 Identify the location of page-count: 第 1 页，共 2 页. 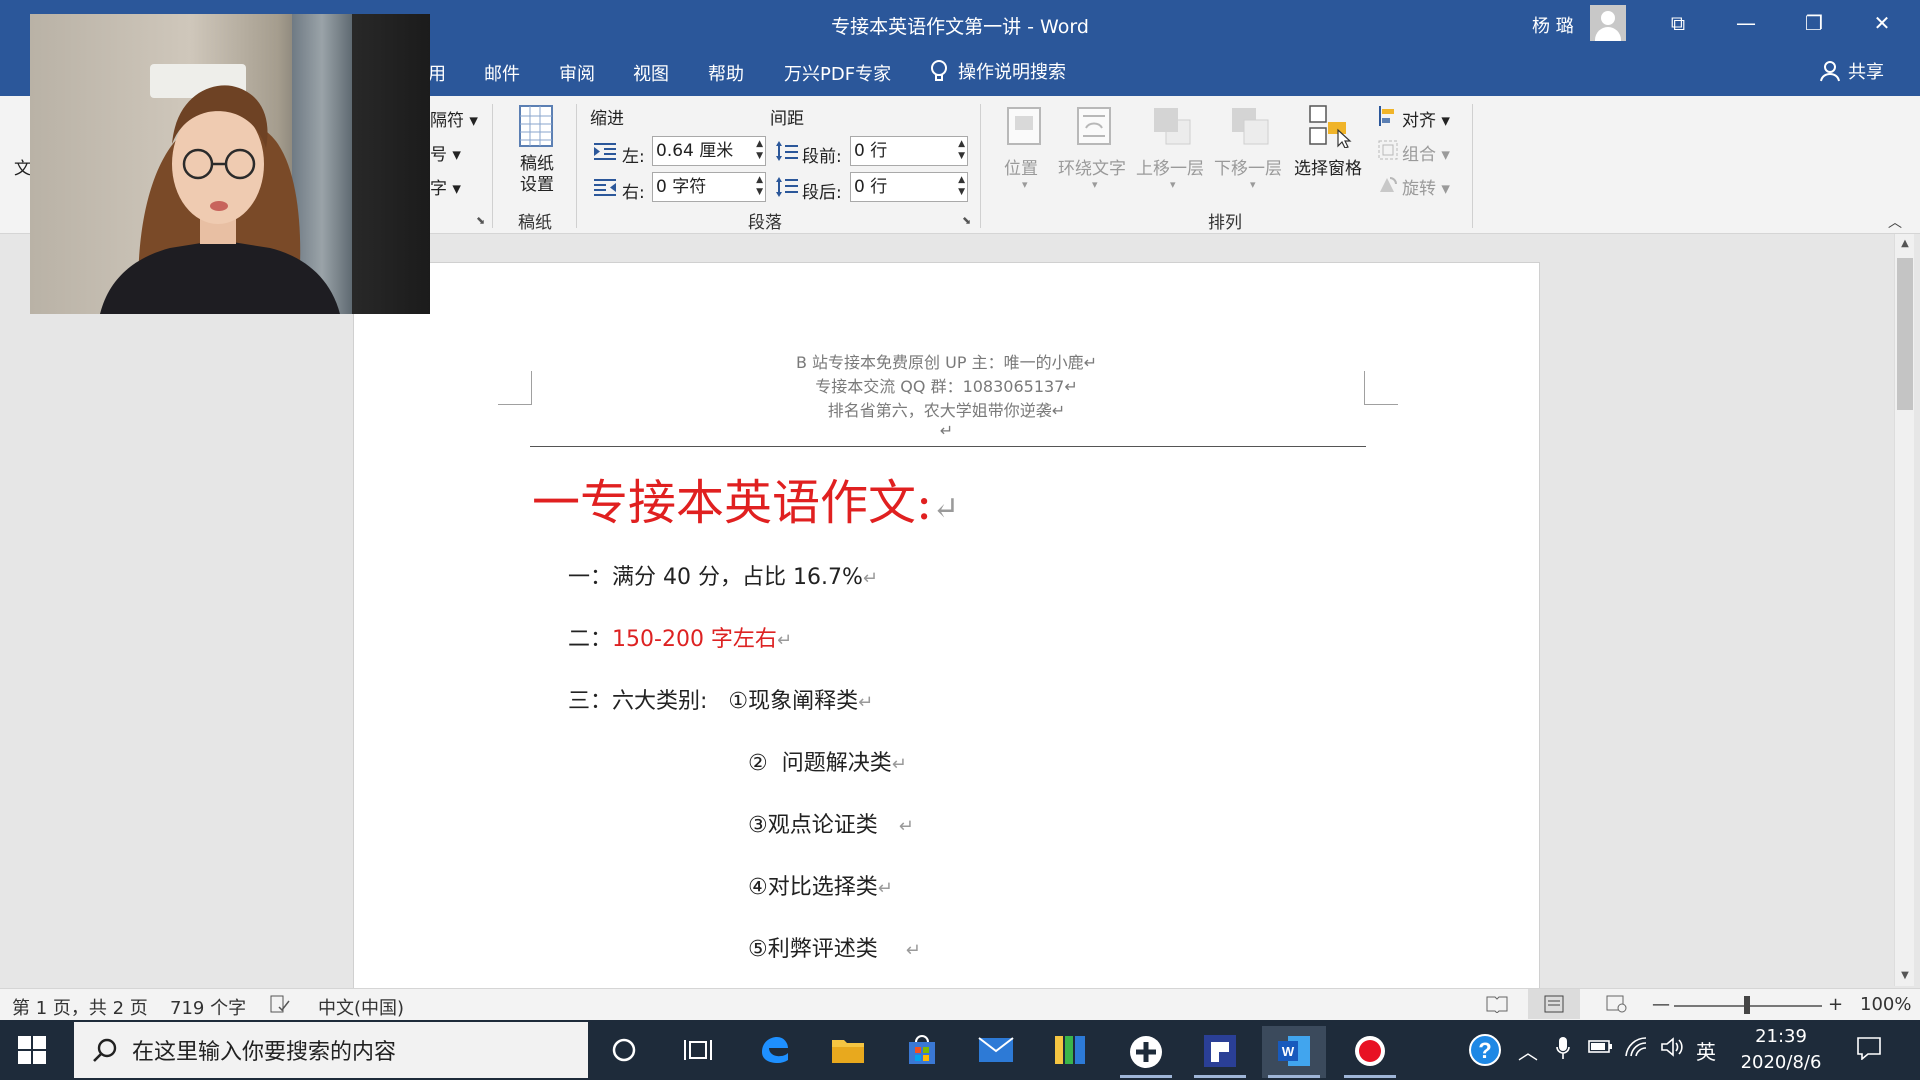
(80, 1007).